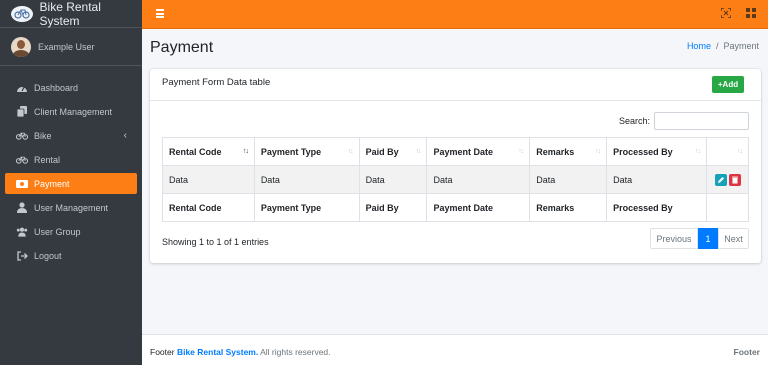 The height and width of the screenshot is (365, 768). Describe the element at coordinates (217, 352) in the screenshot. I see `footer-brand-link: Bike Rental System.` at that location.